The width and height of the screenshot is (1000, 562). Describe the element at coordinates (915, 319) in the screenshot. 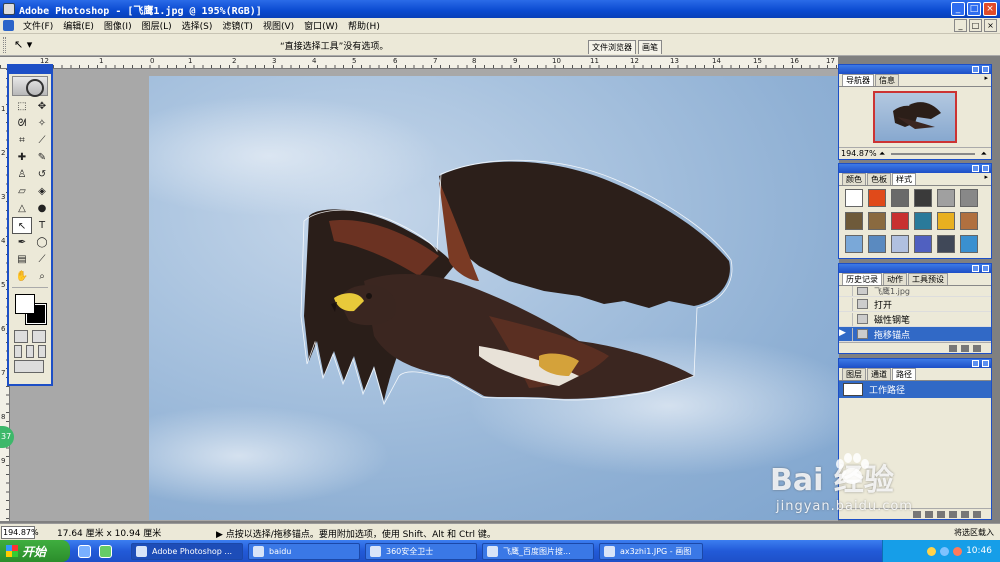

I see `history-state-row: 磁性钢笔` at that location.